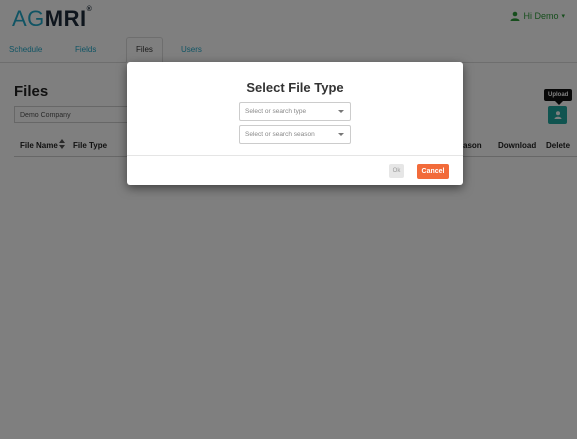 The width and height of the screenshot is (577, 439). I want to click on modal-footer-divider, so click(295, 155).